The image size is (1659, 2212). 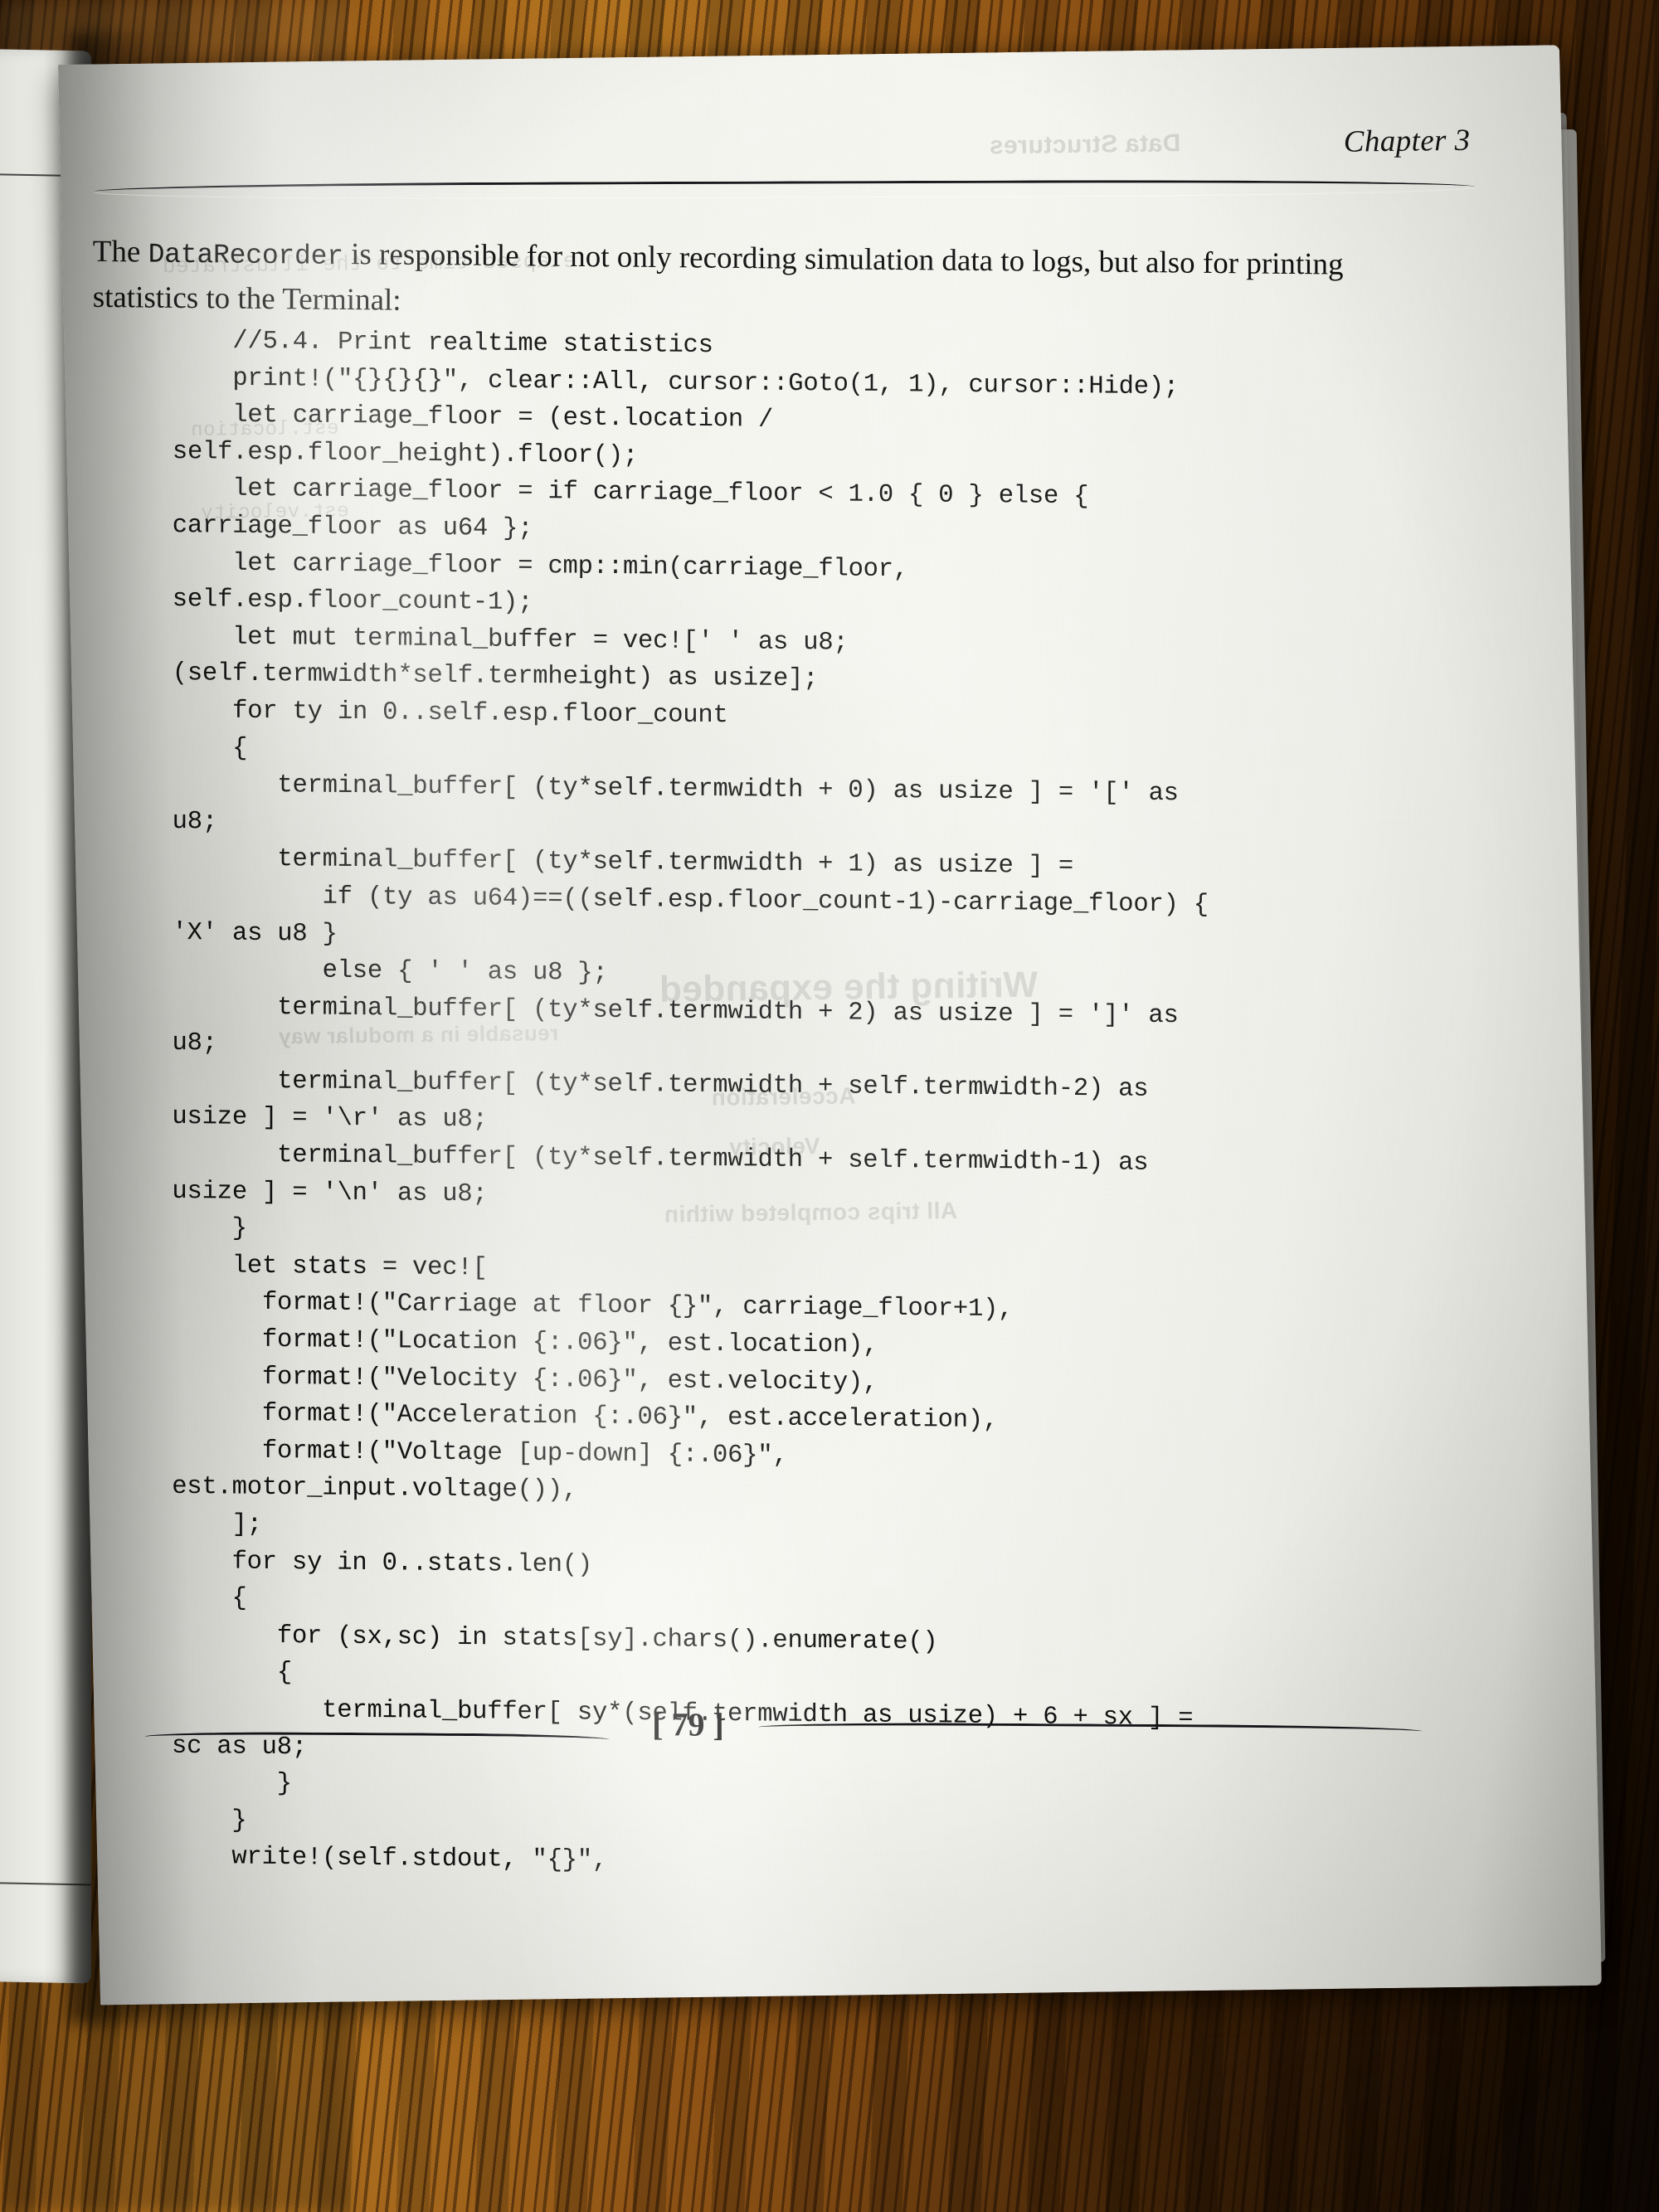 I want to click on page-number: [ 79 ], so click(x=688, y=1724).